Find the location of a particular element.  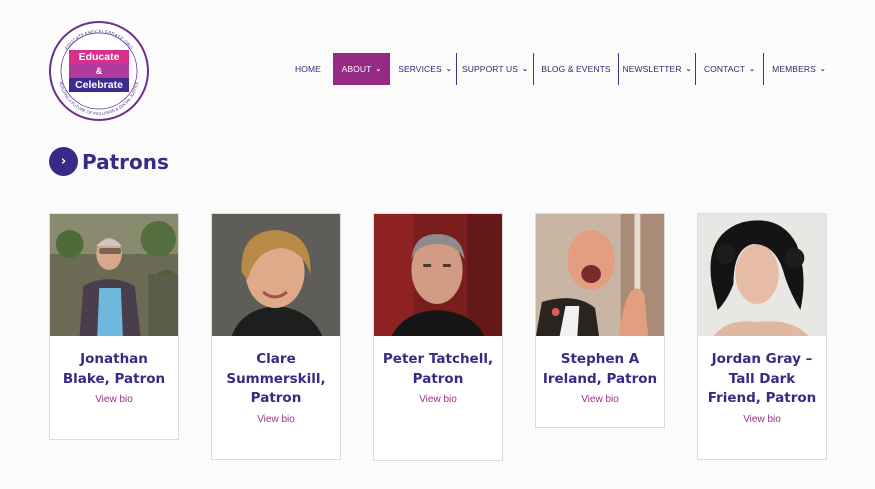

nav-about-label: ABOUT is located at coordinates (356, 69).